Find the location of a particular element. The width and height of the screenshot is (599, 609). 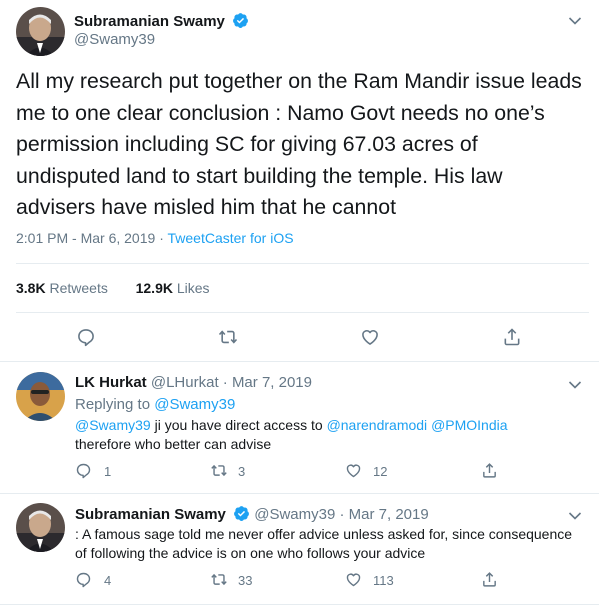

retweets-count: 3.8K is located at coordinates (31, 288).